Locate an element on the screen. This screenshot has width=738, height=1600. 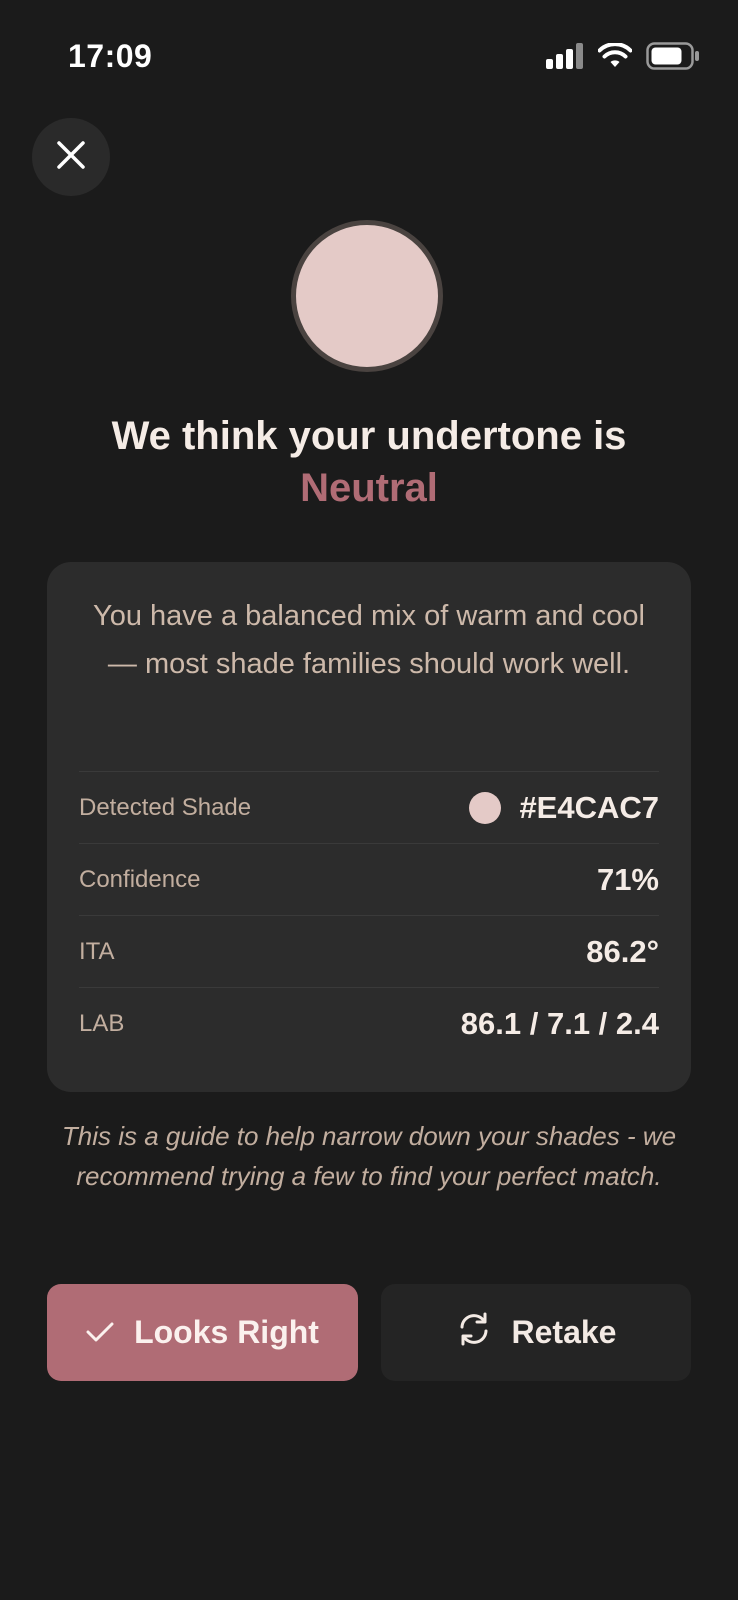
detail-row-lab: LAB 86.1 / 7.1 / 2.4 is located at coordinates (369, 1023).